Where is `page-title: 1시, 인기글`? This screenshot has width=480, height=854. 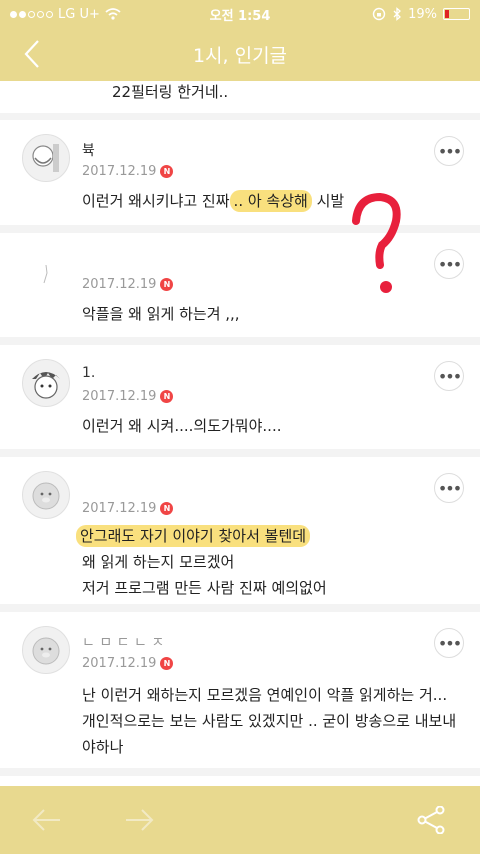 page-title: 1시, 인기글 is located at coordinates (240, 56).